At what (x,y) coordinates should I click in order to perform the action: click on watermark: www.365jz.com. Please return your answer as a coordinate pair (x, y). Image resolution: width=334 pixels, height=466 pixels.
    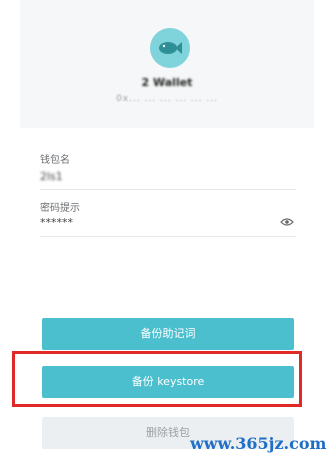
    Looking at the image, I should click on (258, 443).